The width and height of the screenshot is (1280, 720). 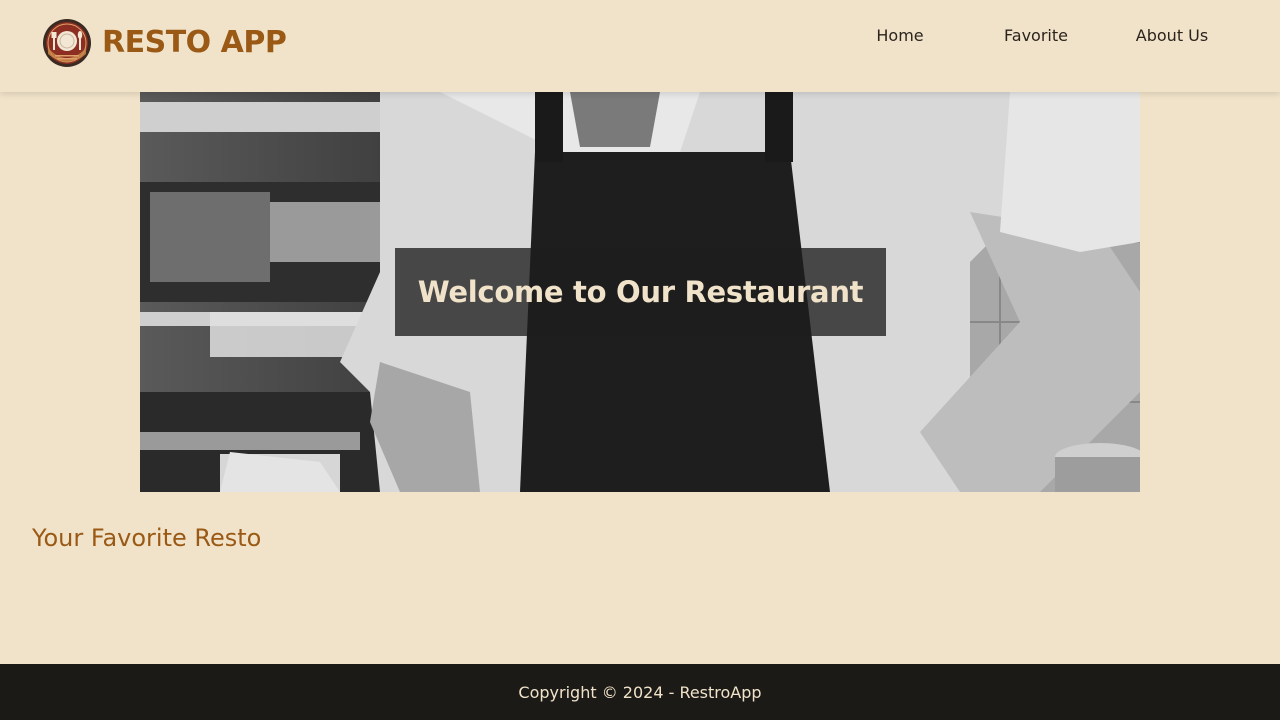 What do you see at coordinates (147, 538) in the screenshot?
I see `favorite-section-title: Your Favorite Resto` at bounding box center [147, 538].